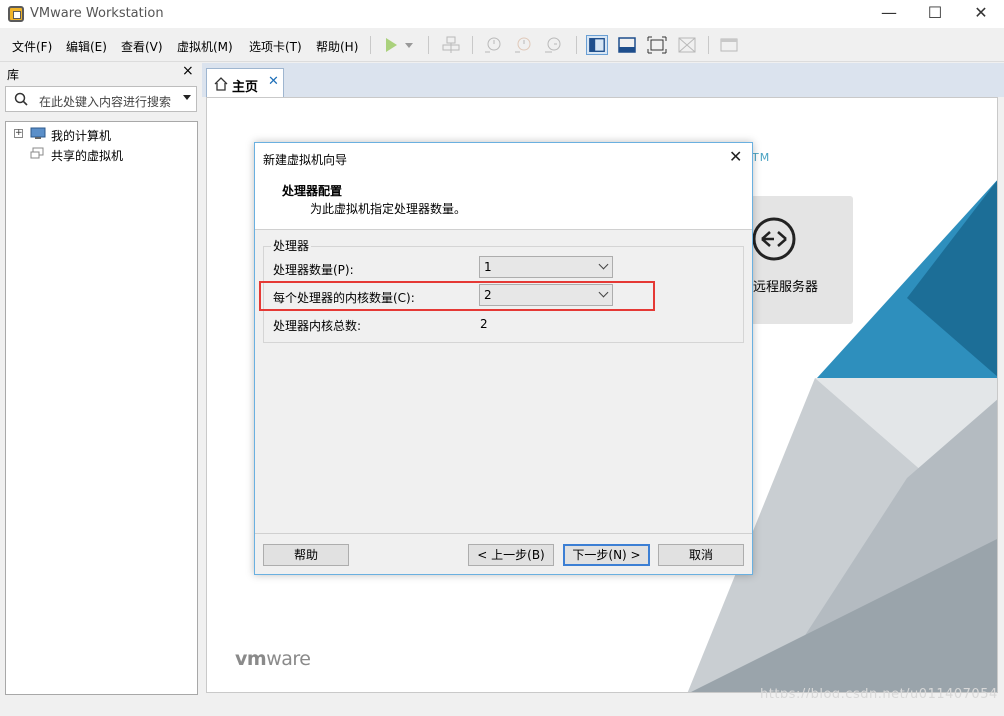  What do you see at coordinates (81, 136) in the screenshot?
I see `tree-item-label: 我的计算机` at bounding box center [81, 136].